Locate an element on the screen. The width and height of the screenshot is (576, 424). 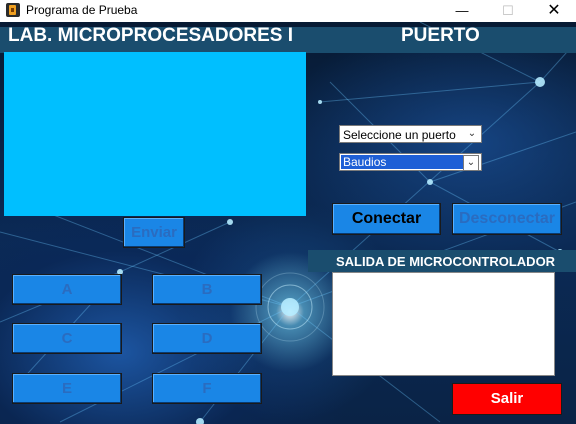
maximize-button: ☐ is located at coordinates (508, 11).